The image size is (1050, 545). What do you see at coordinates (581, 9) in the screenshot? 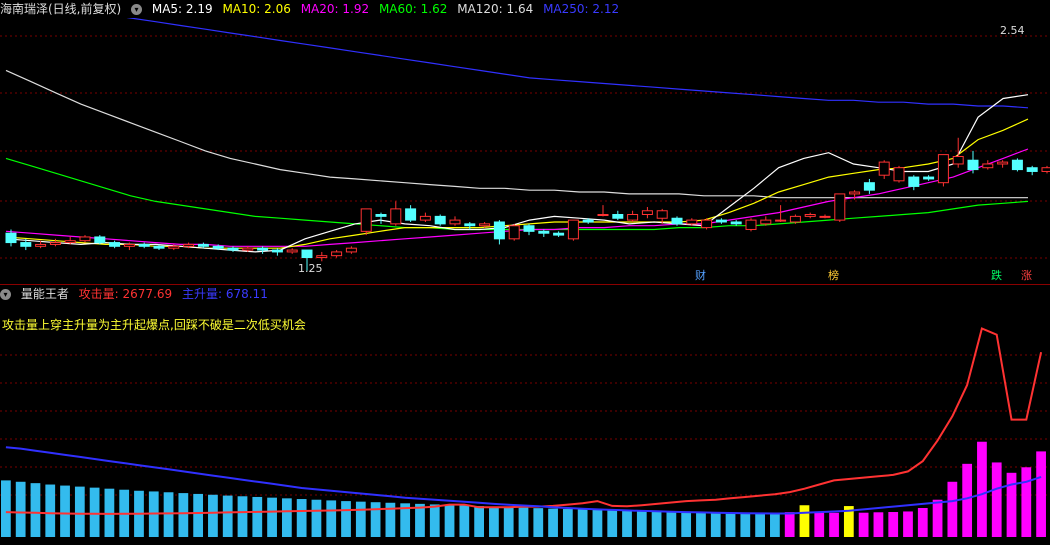
I see `ma250-label: MA250: 2.12` at bounding box center [581, 9].